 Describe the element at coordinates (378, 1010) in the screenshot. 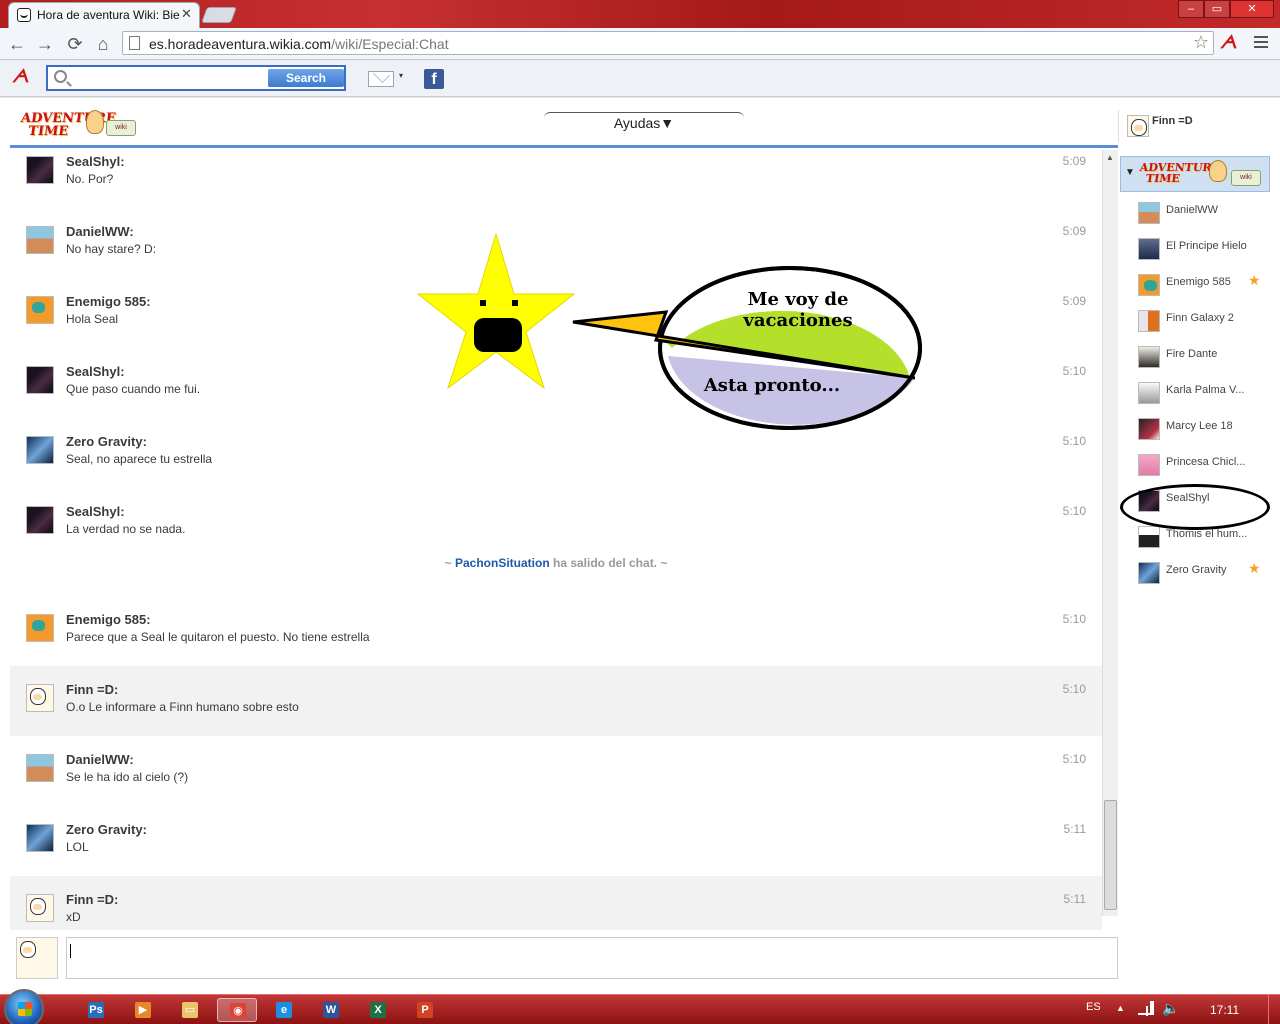

I see `taskbar-excel-icon: X` at that location.